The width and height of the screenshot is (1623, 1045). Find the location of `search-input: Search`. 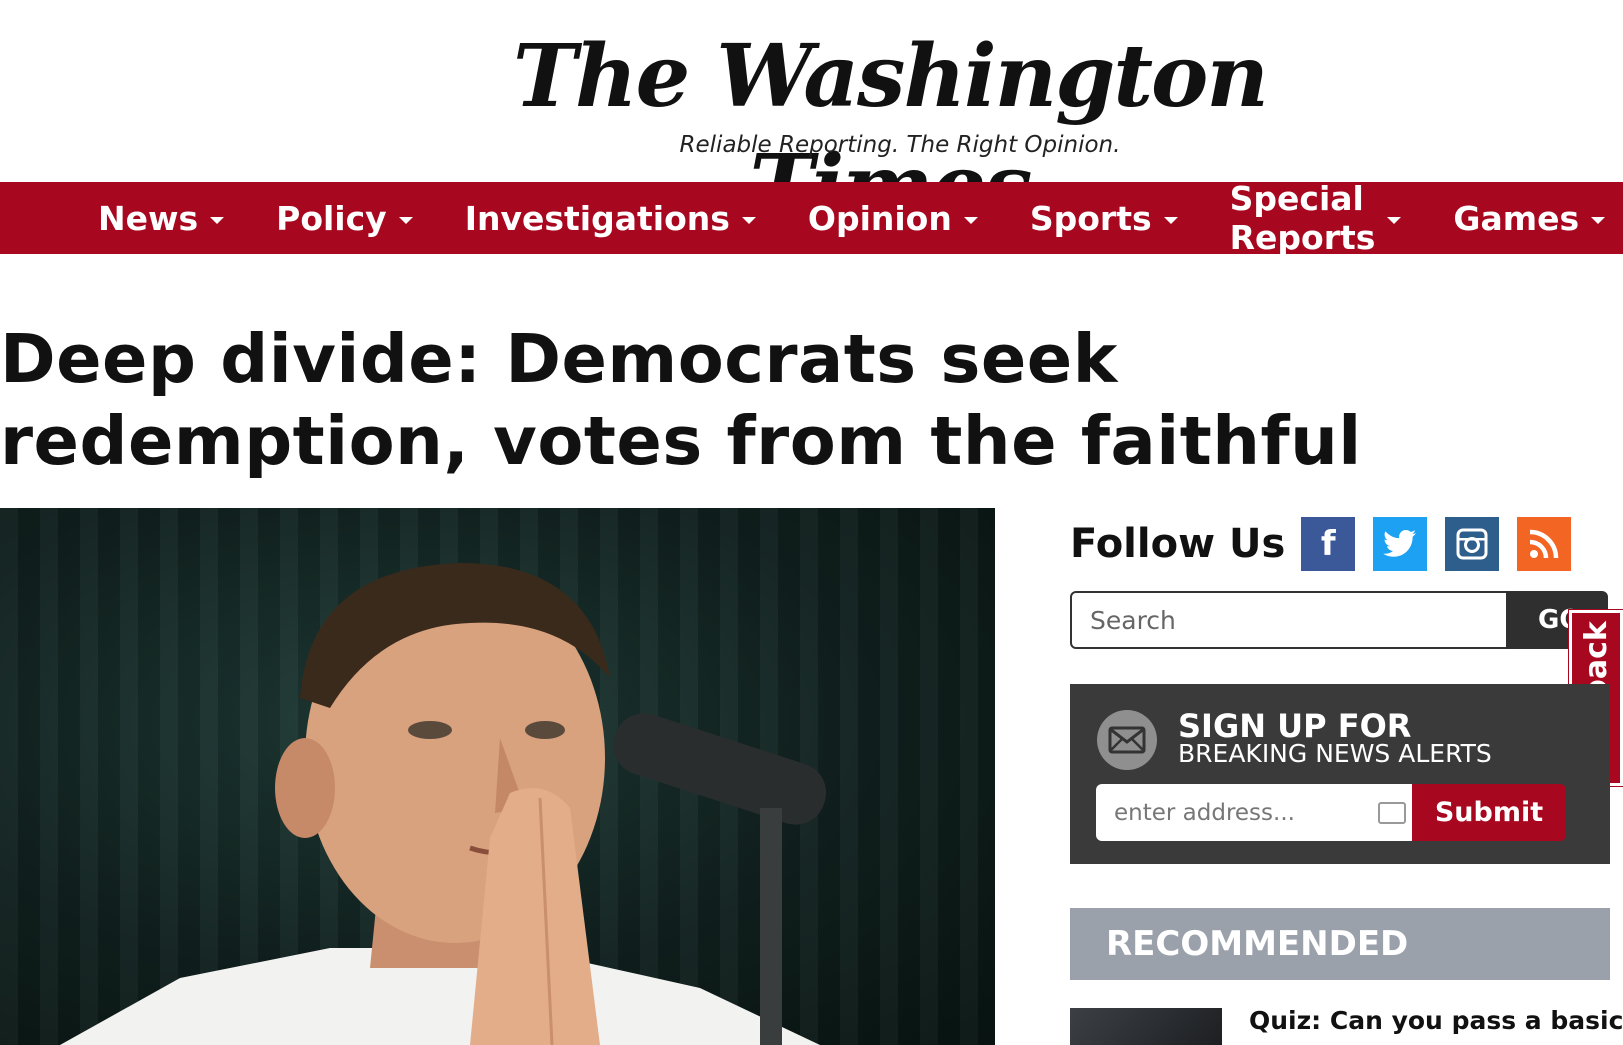

search-input: Search is located at coordinates (1289, 620).